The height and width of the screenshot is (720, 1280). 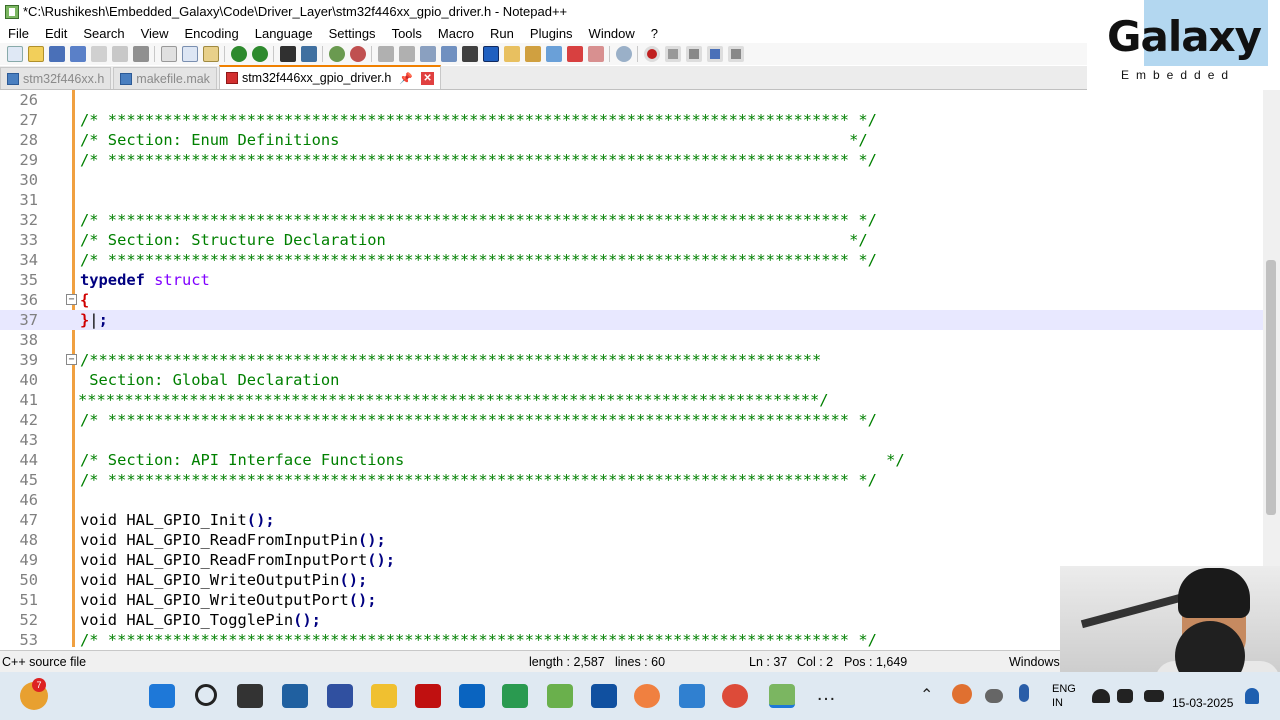 What do you see at coordinates (259, 54) in the screenshot?
I see `redo-icon` at bounding box center [259, 54].